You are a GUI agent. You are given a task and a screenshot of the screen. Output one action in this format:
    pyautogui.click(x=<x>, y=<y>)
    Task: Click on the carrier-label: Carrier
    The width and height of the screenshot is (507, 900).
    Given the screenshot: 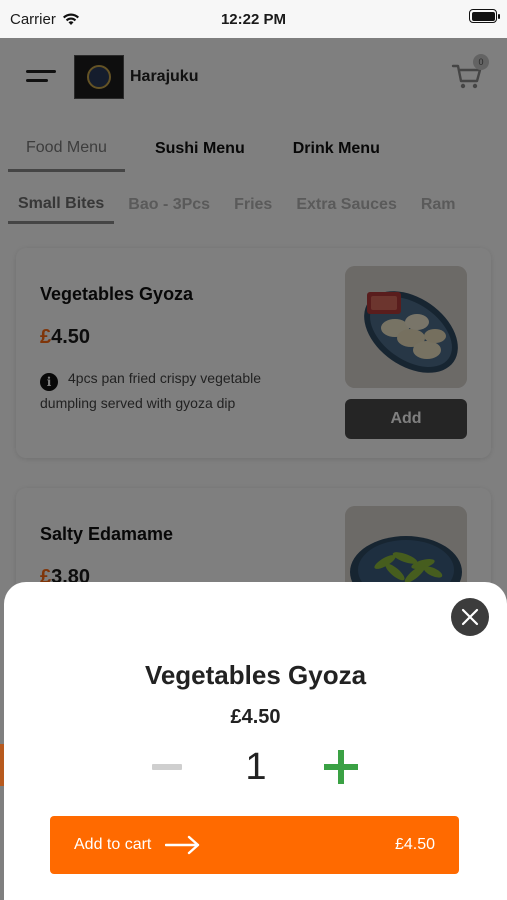 What is the action you would take?
    pyautogui.click(x=33, y=19)
    